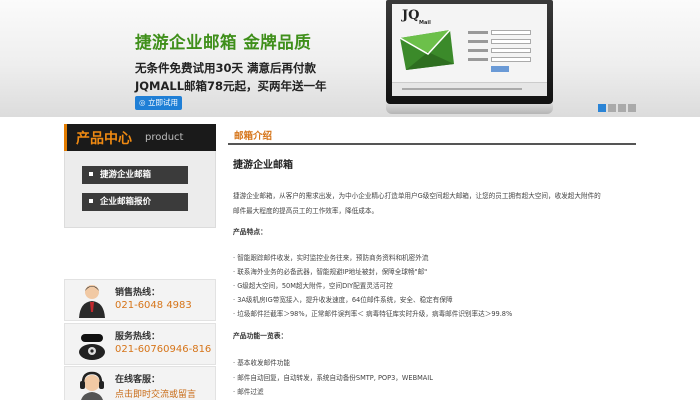 Image resolution: width=700 pixels, height=400 pixels. What do you see at coordinates (140, 137) in the screenshot?
I see `product-center-header: 产品中心 product` at bounding box center [140, 137].